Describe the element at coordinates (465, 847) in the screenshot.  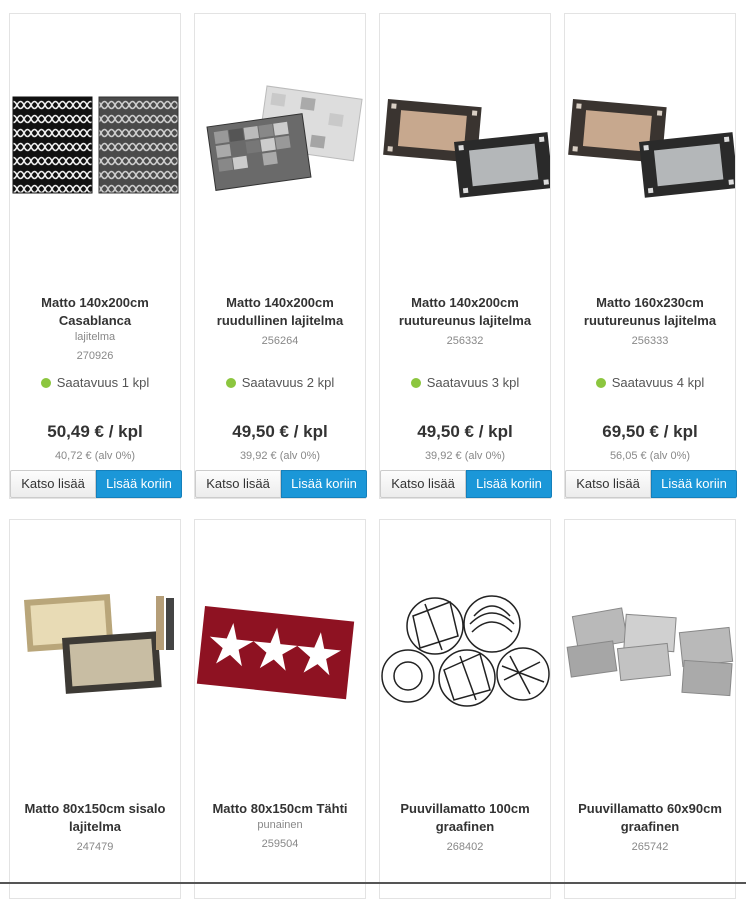
I see `product-sku: 268402` at that location.